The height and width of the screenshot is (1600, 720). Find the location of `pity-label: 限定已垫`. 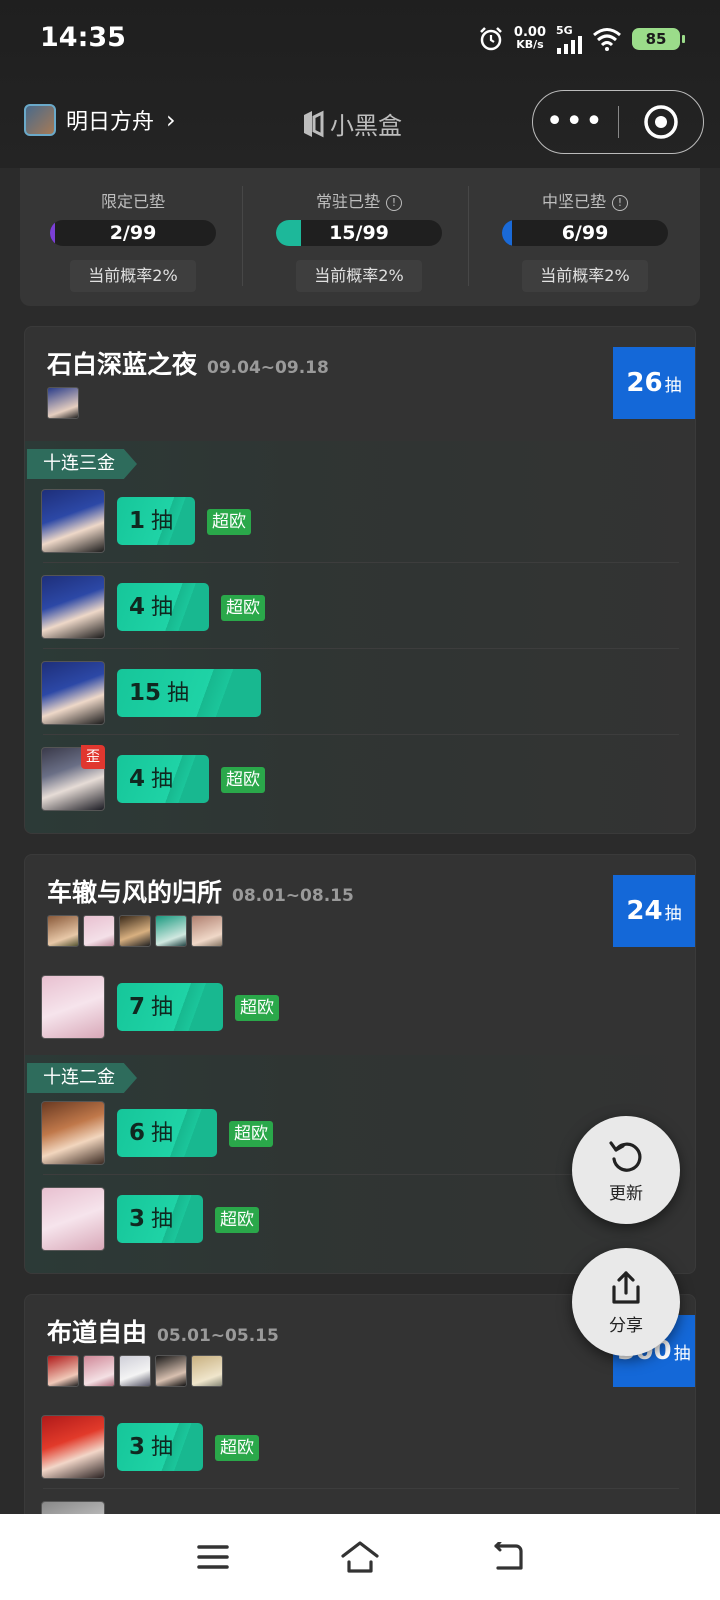

pity-label: 限定已垫 is located at coordinates (132, 201).